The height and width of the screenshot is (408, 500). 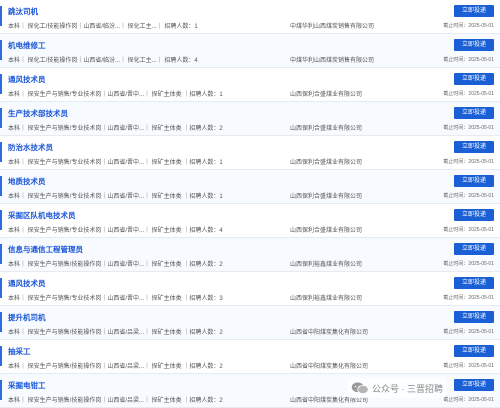 What do you see at coordinates (27, 181) in the screenshot?
I see `job-title: 地质技术员` at bounding box center [27, 181].